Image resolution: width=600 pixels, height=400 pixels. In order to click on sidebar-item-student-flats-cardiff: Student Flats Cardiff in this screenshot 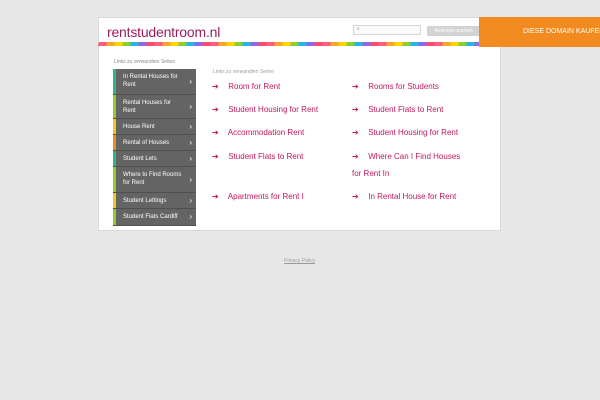, I will do `click(154, 217)`.